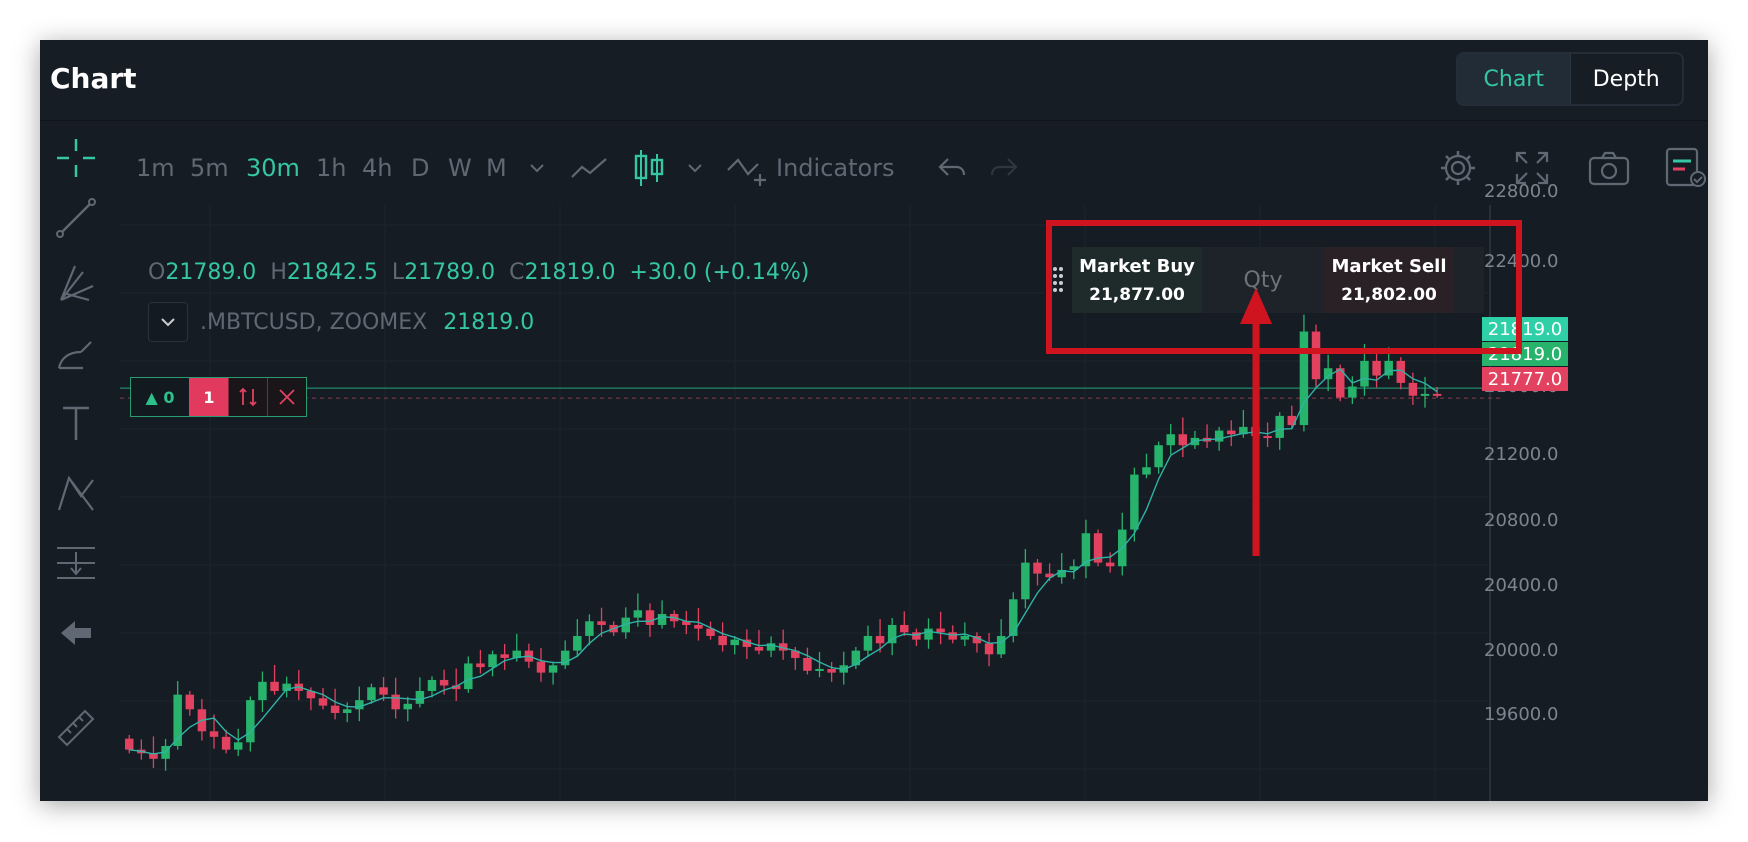  Describe the element at coordinates (286, 397) in the screenshot. I see `close-position-button` at that location.